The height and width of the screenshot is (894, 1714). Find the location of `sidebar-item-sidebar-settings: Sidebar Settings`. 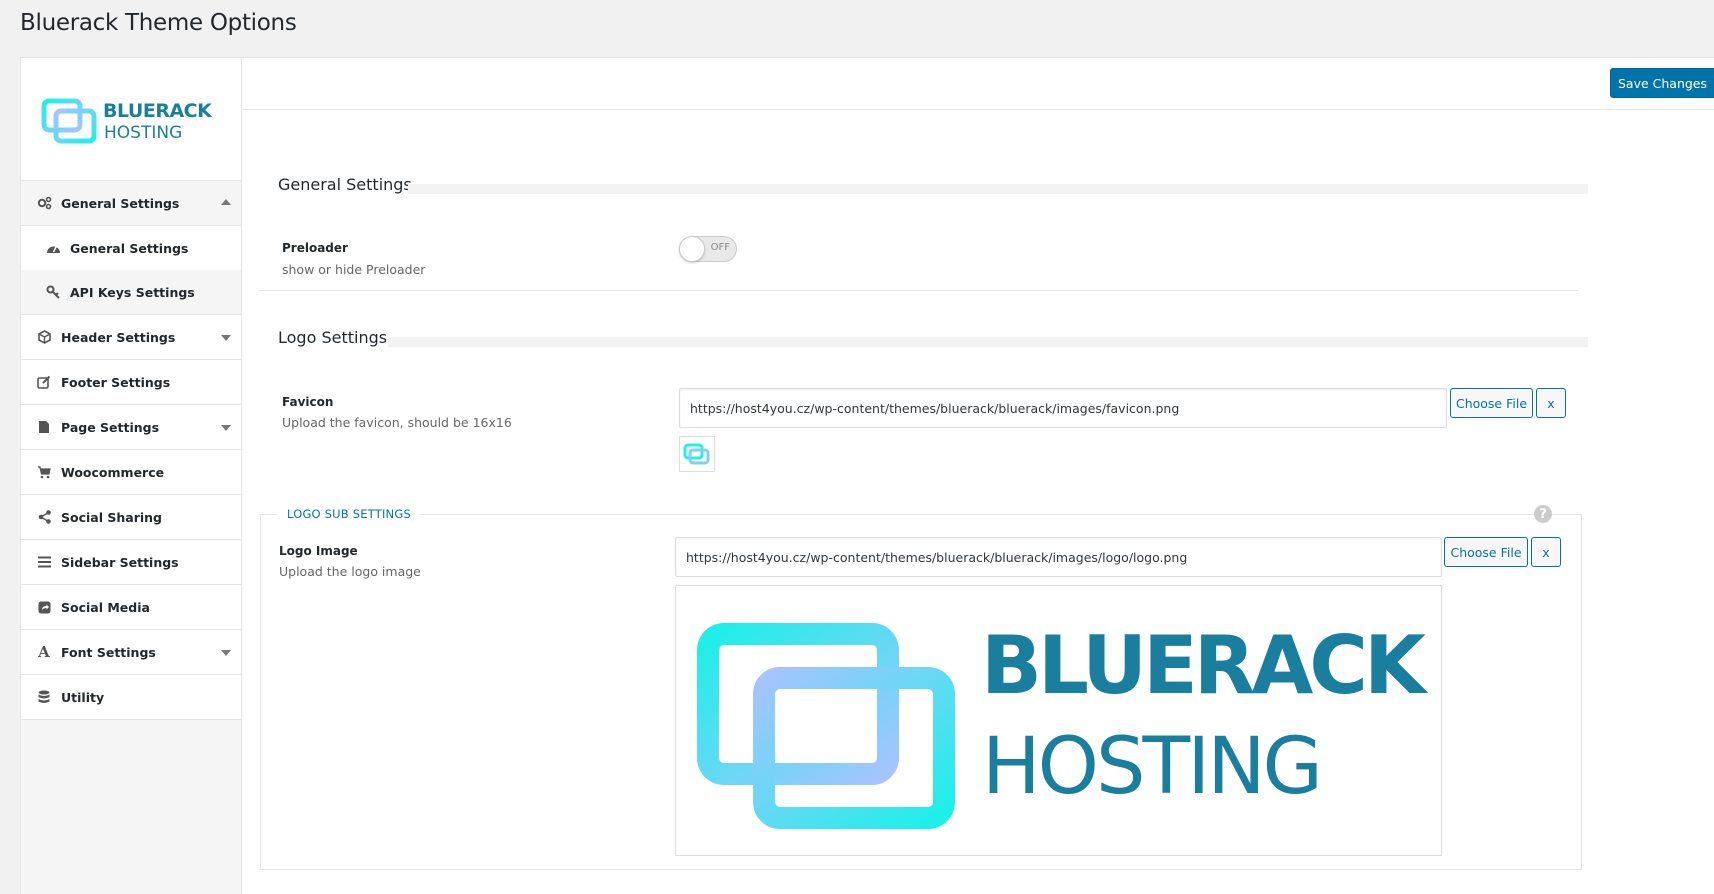

sidebar-item-sidebar-settings: Sidebar Settings is located at coordinates (131, 562).